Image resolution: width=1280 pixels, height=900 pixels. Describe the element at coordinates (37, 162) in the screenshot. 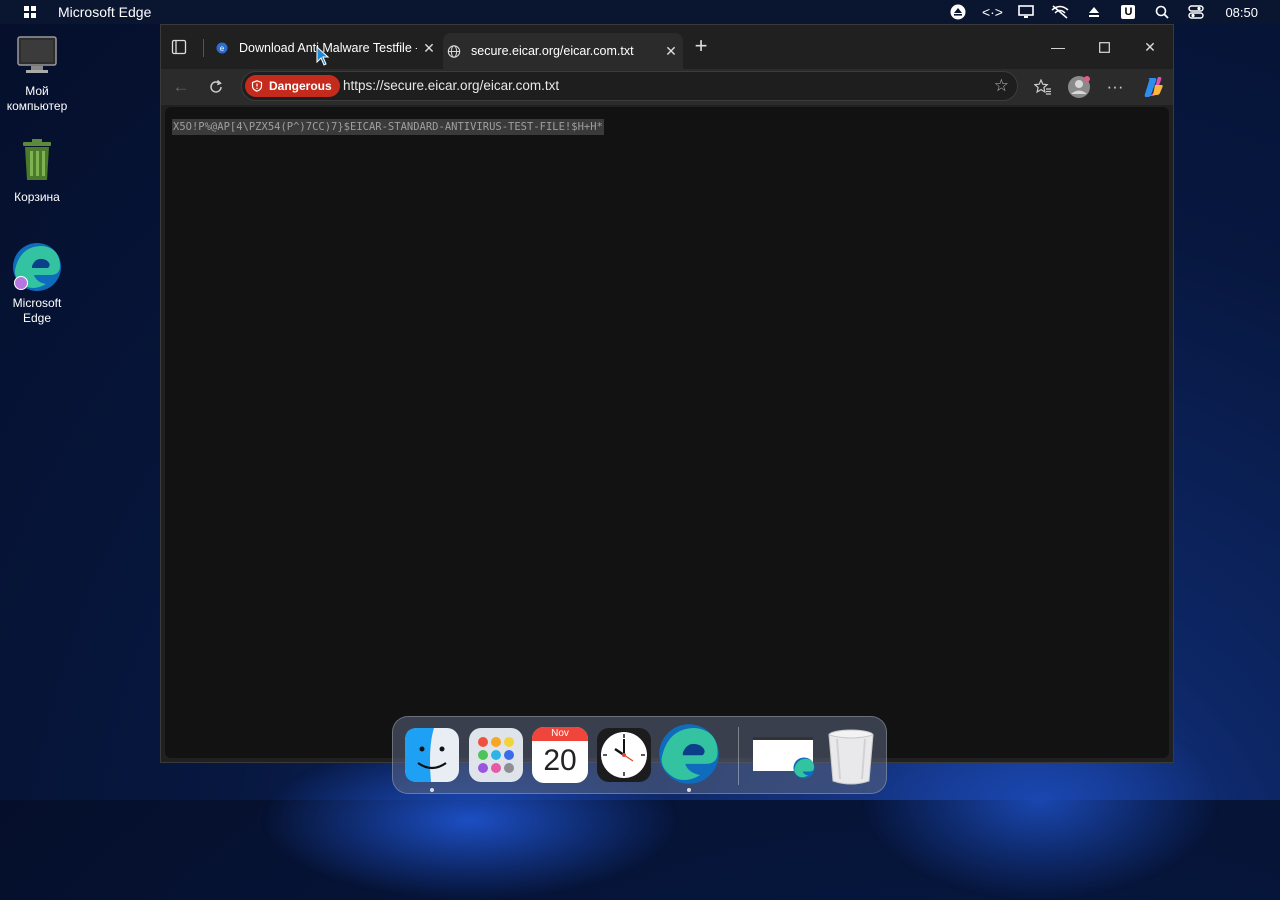

I see `recycle-bin-icon` at that location.